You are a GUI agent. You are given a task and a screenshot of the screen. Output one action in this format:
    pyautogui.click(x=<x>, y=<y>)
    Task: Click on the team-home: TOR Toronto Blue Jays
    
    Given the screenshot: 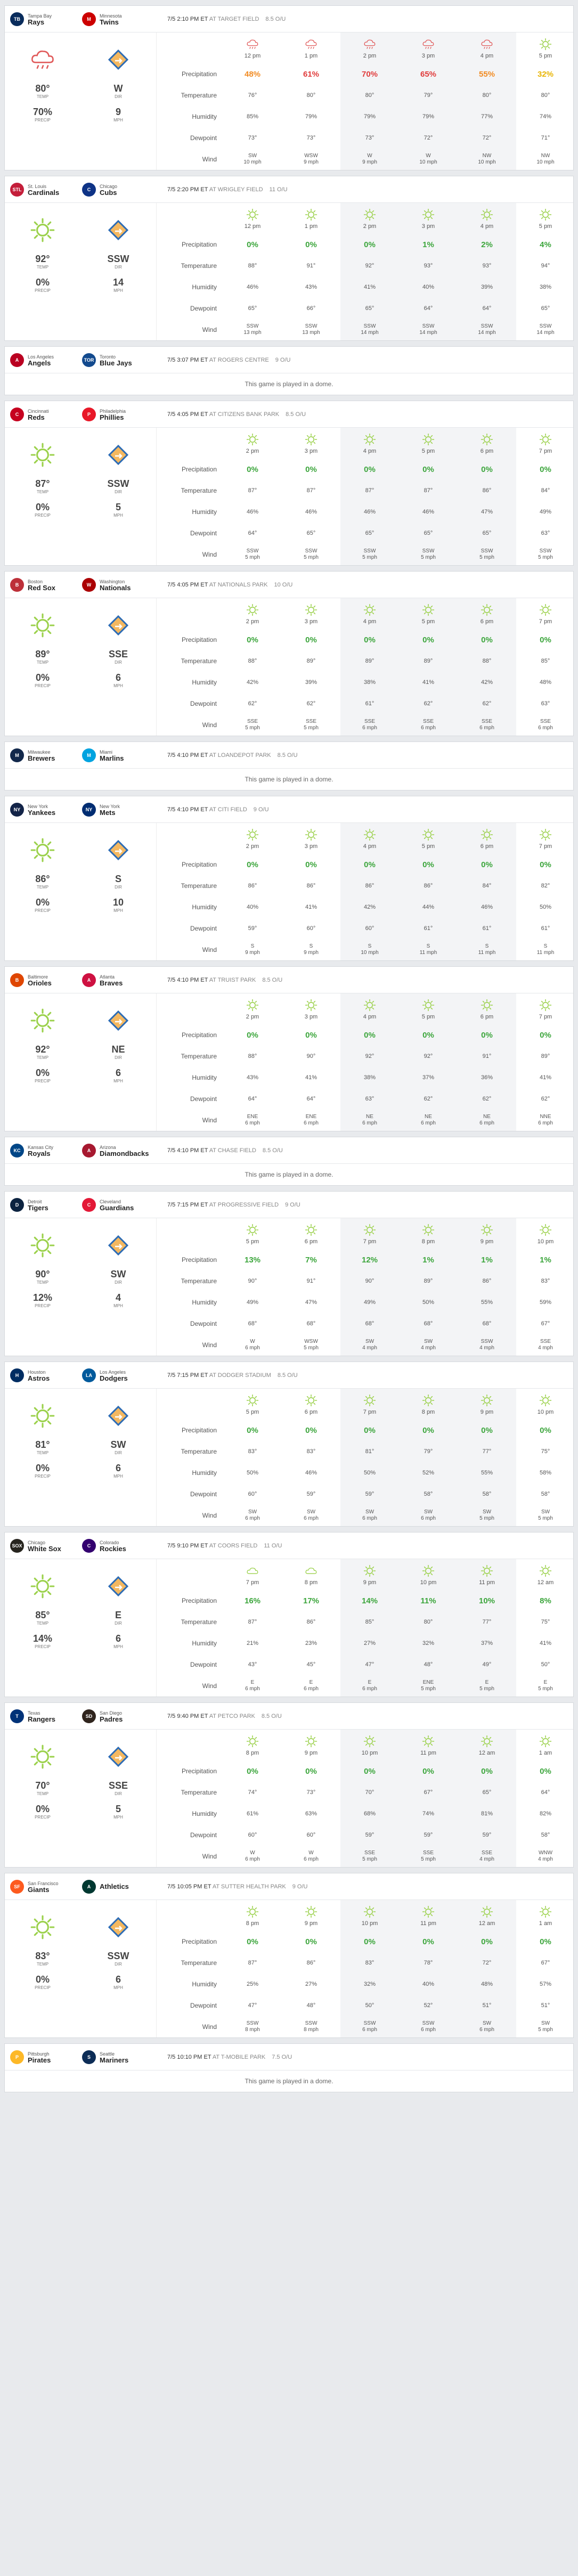 What is the action you would take?
    pyautogui.click(x=118, y=360)
    